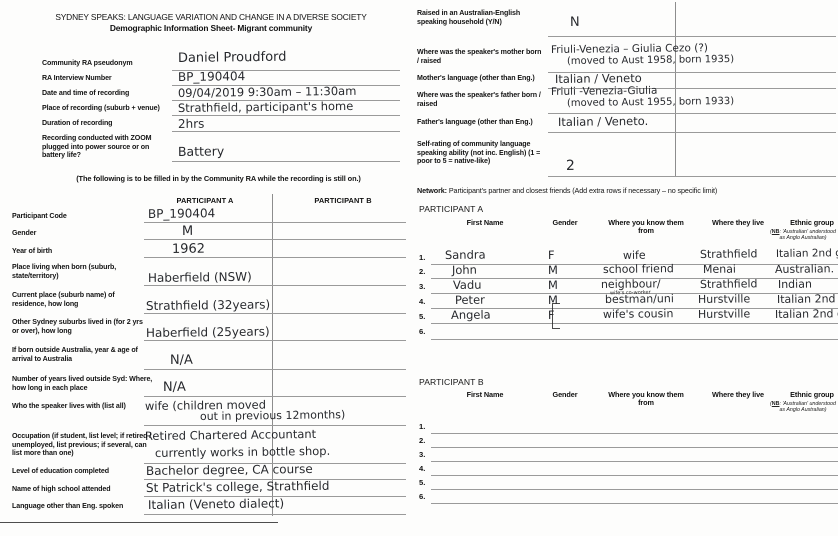  I want to click on row-value-a-occupation-cont: currently works in bottle shop., so click(242, 452).